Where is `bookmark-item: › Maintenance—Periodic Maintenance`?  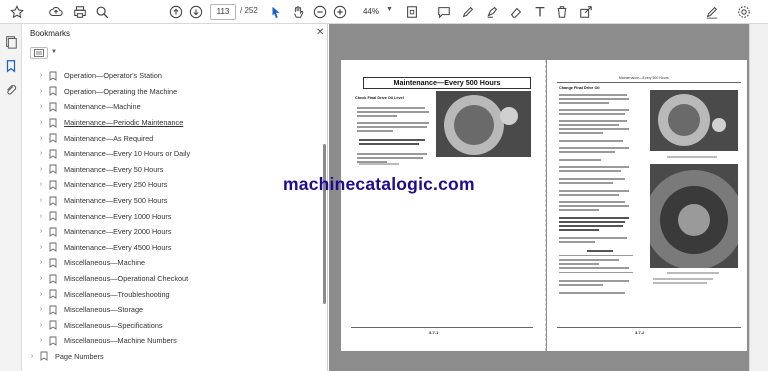
bookmark-item: › Maintenance—Periodic Maintenance is located at coordinates (171, 123).